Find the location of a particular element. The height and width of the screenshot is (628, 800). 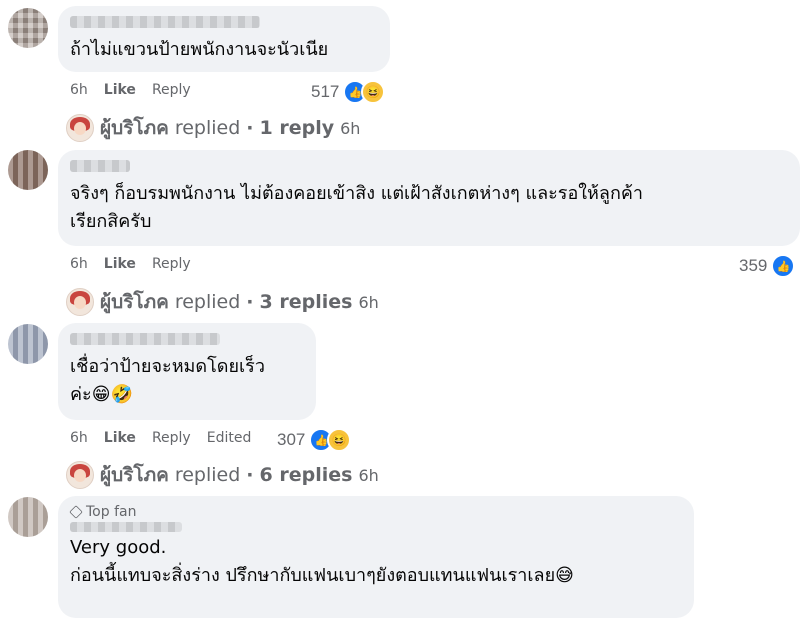

diamond-icon is located at coordinates (76, 512).